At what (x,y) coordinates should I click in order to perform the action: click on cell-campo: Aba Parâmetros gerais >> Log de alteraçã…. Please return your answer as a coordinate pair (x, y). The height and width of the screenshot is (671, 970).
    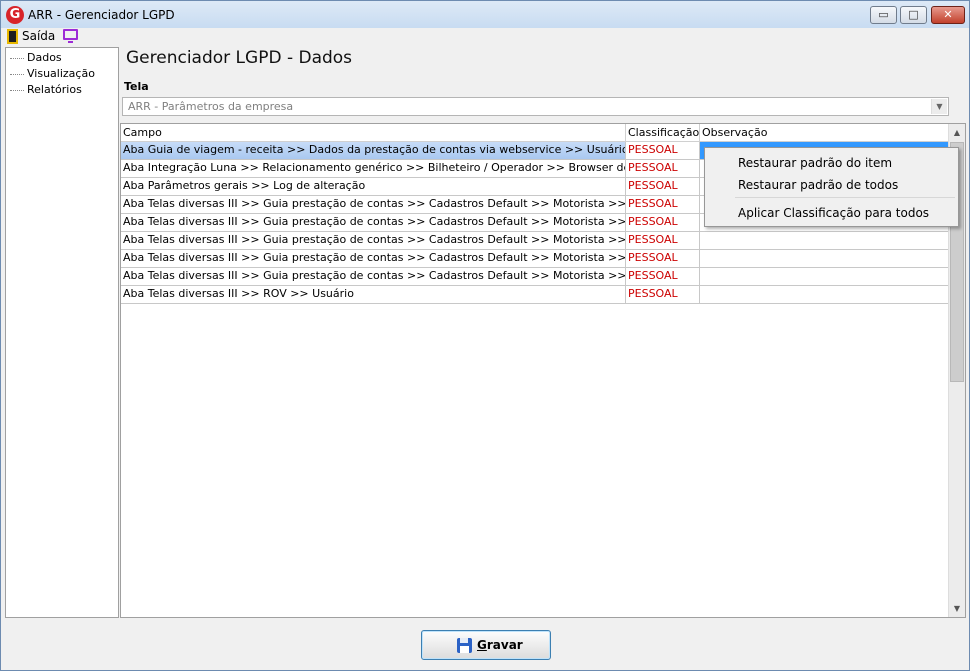
    Looking at the image, I should click on (373, 186).